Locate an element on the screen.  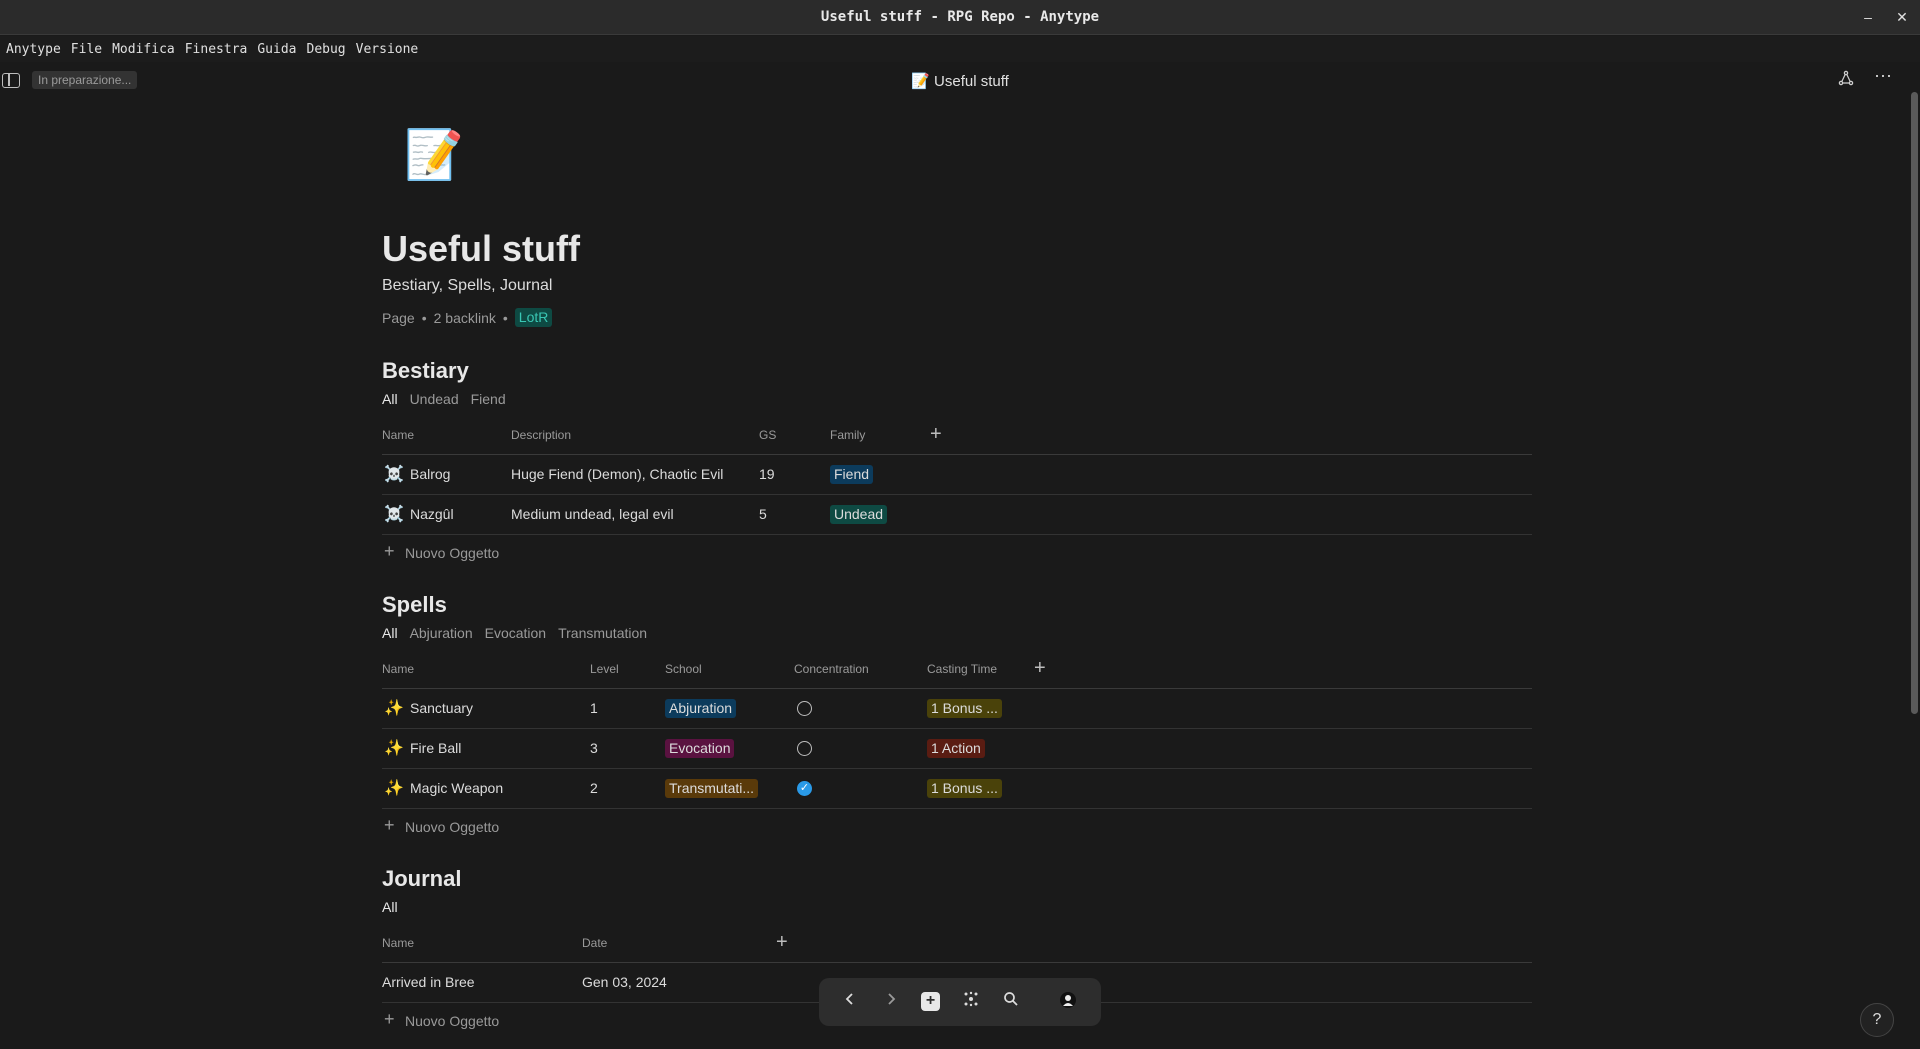
menu-anytype: Anytype is located at coordinates (33, 49).